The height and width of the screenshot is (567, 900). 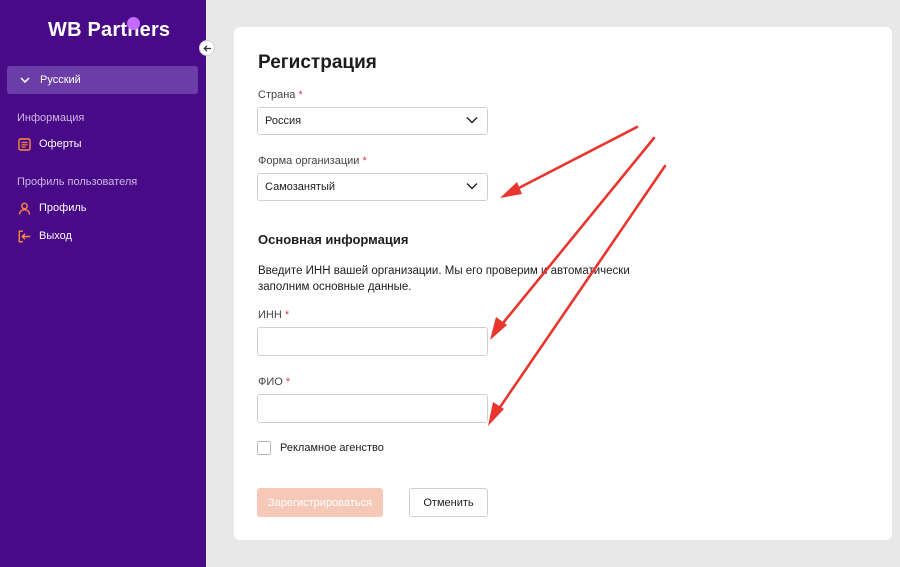 I want to click on cancel-button: Отменить, so click(x=448, y=502).